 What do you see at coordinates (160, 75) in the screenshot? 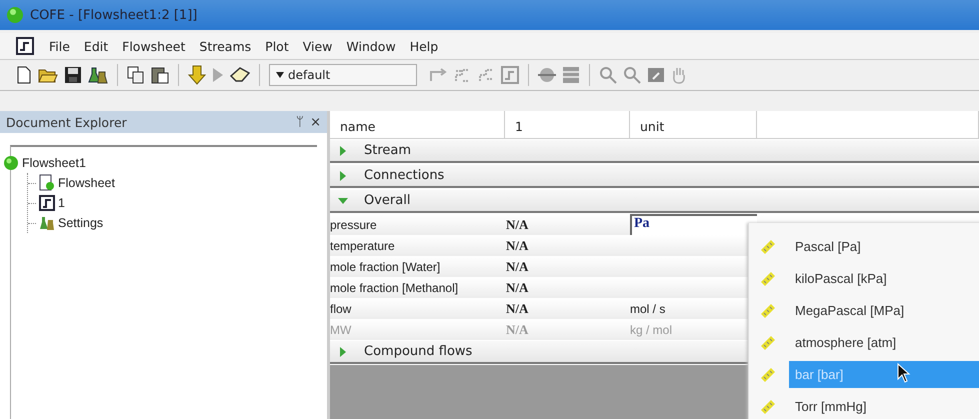
I see `paste-icon` at bounding box center [160, 75].